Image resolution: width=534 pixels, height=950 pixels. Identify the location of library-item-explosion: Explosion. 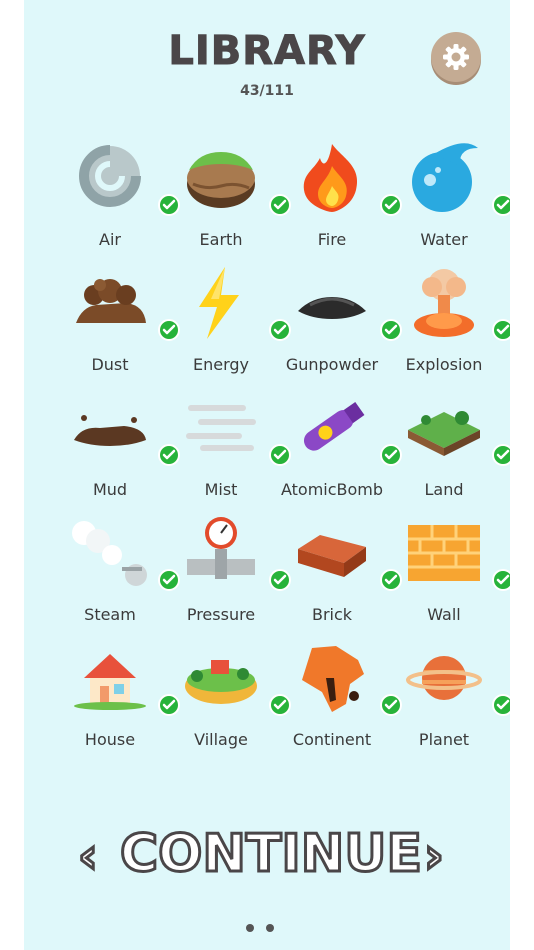
(449, 315).